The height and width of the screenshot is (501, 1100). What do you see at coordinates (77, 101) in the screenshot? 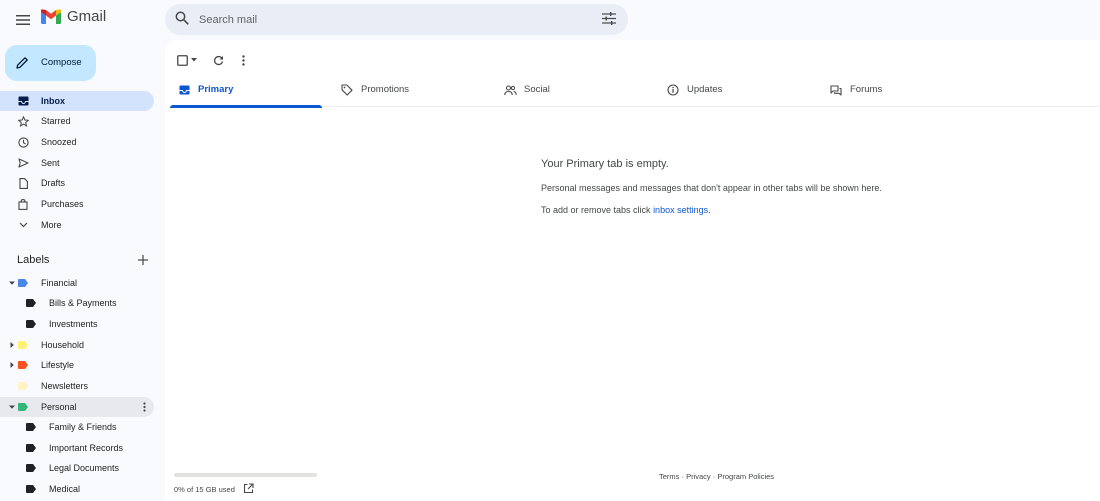
I see `sidebar-item-inbox: Inbox` at bounding box center [77, 101].